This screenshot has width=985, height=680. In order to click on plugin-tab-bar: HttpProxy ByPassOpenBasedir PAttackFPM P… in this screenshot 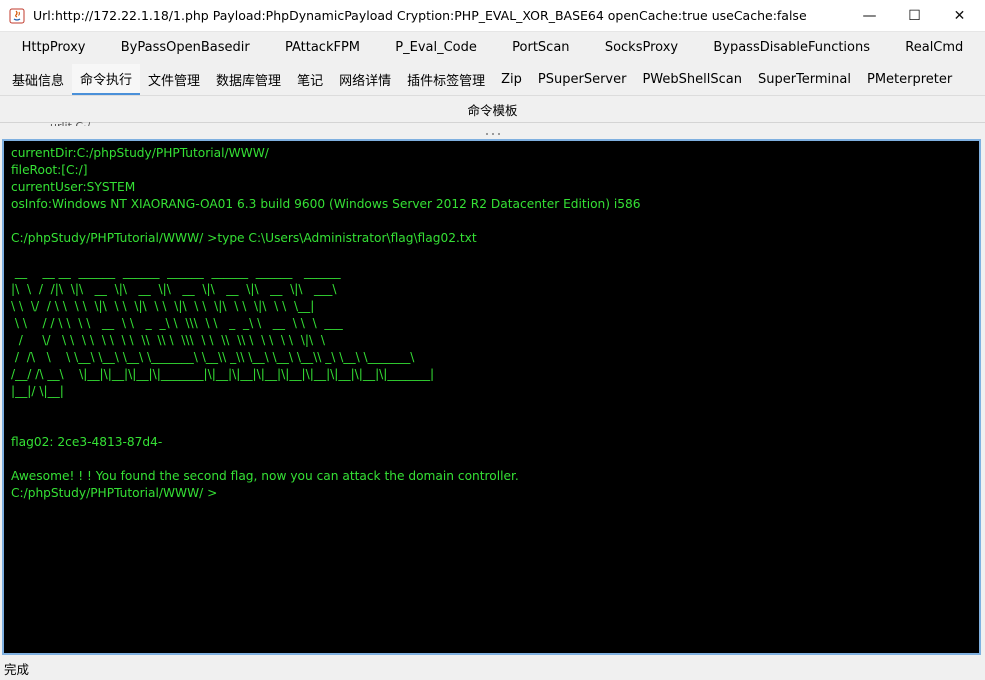, I will do `click(492, 47)`.